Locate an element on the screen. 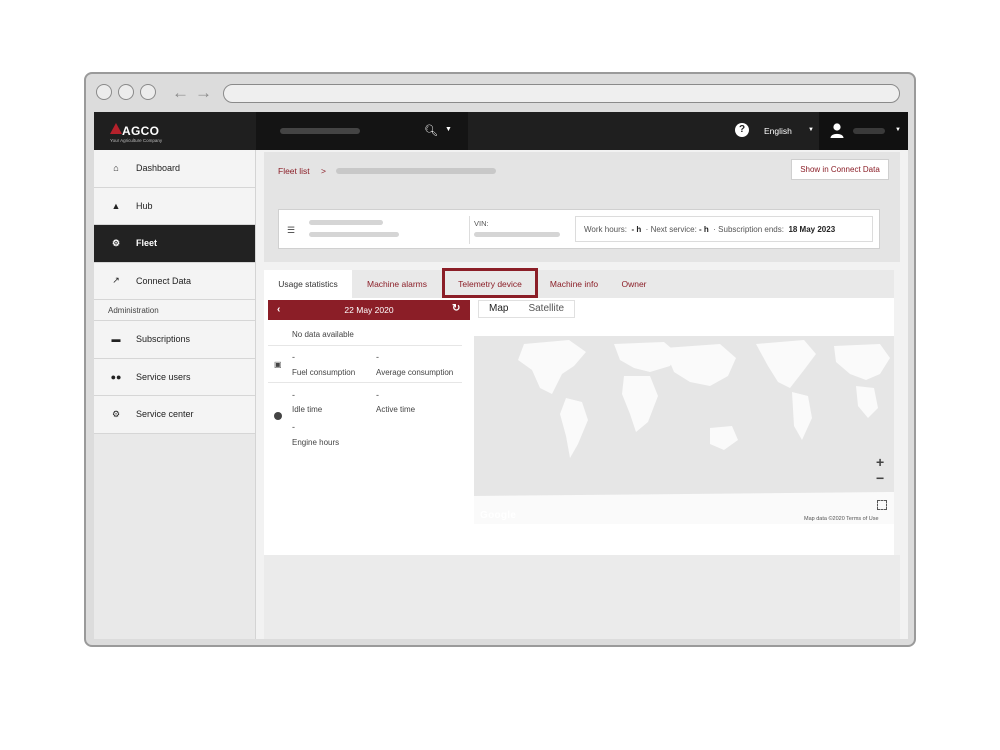  world-map-shapes is located at coordinates (684, 432).